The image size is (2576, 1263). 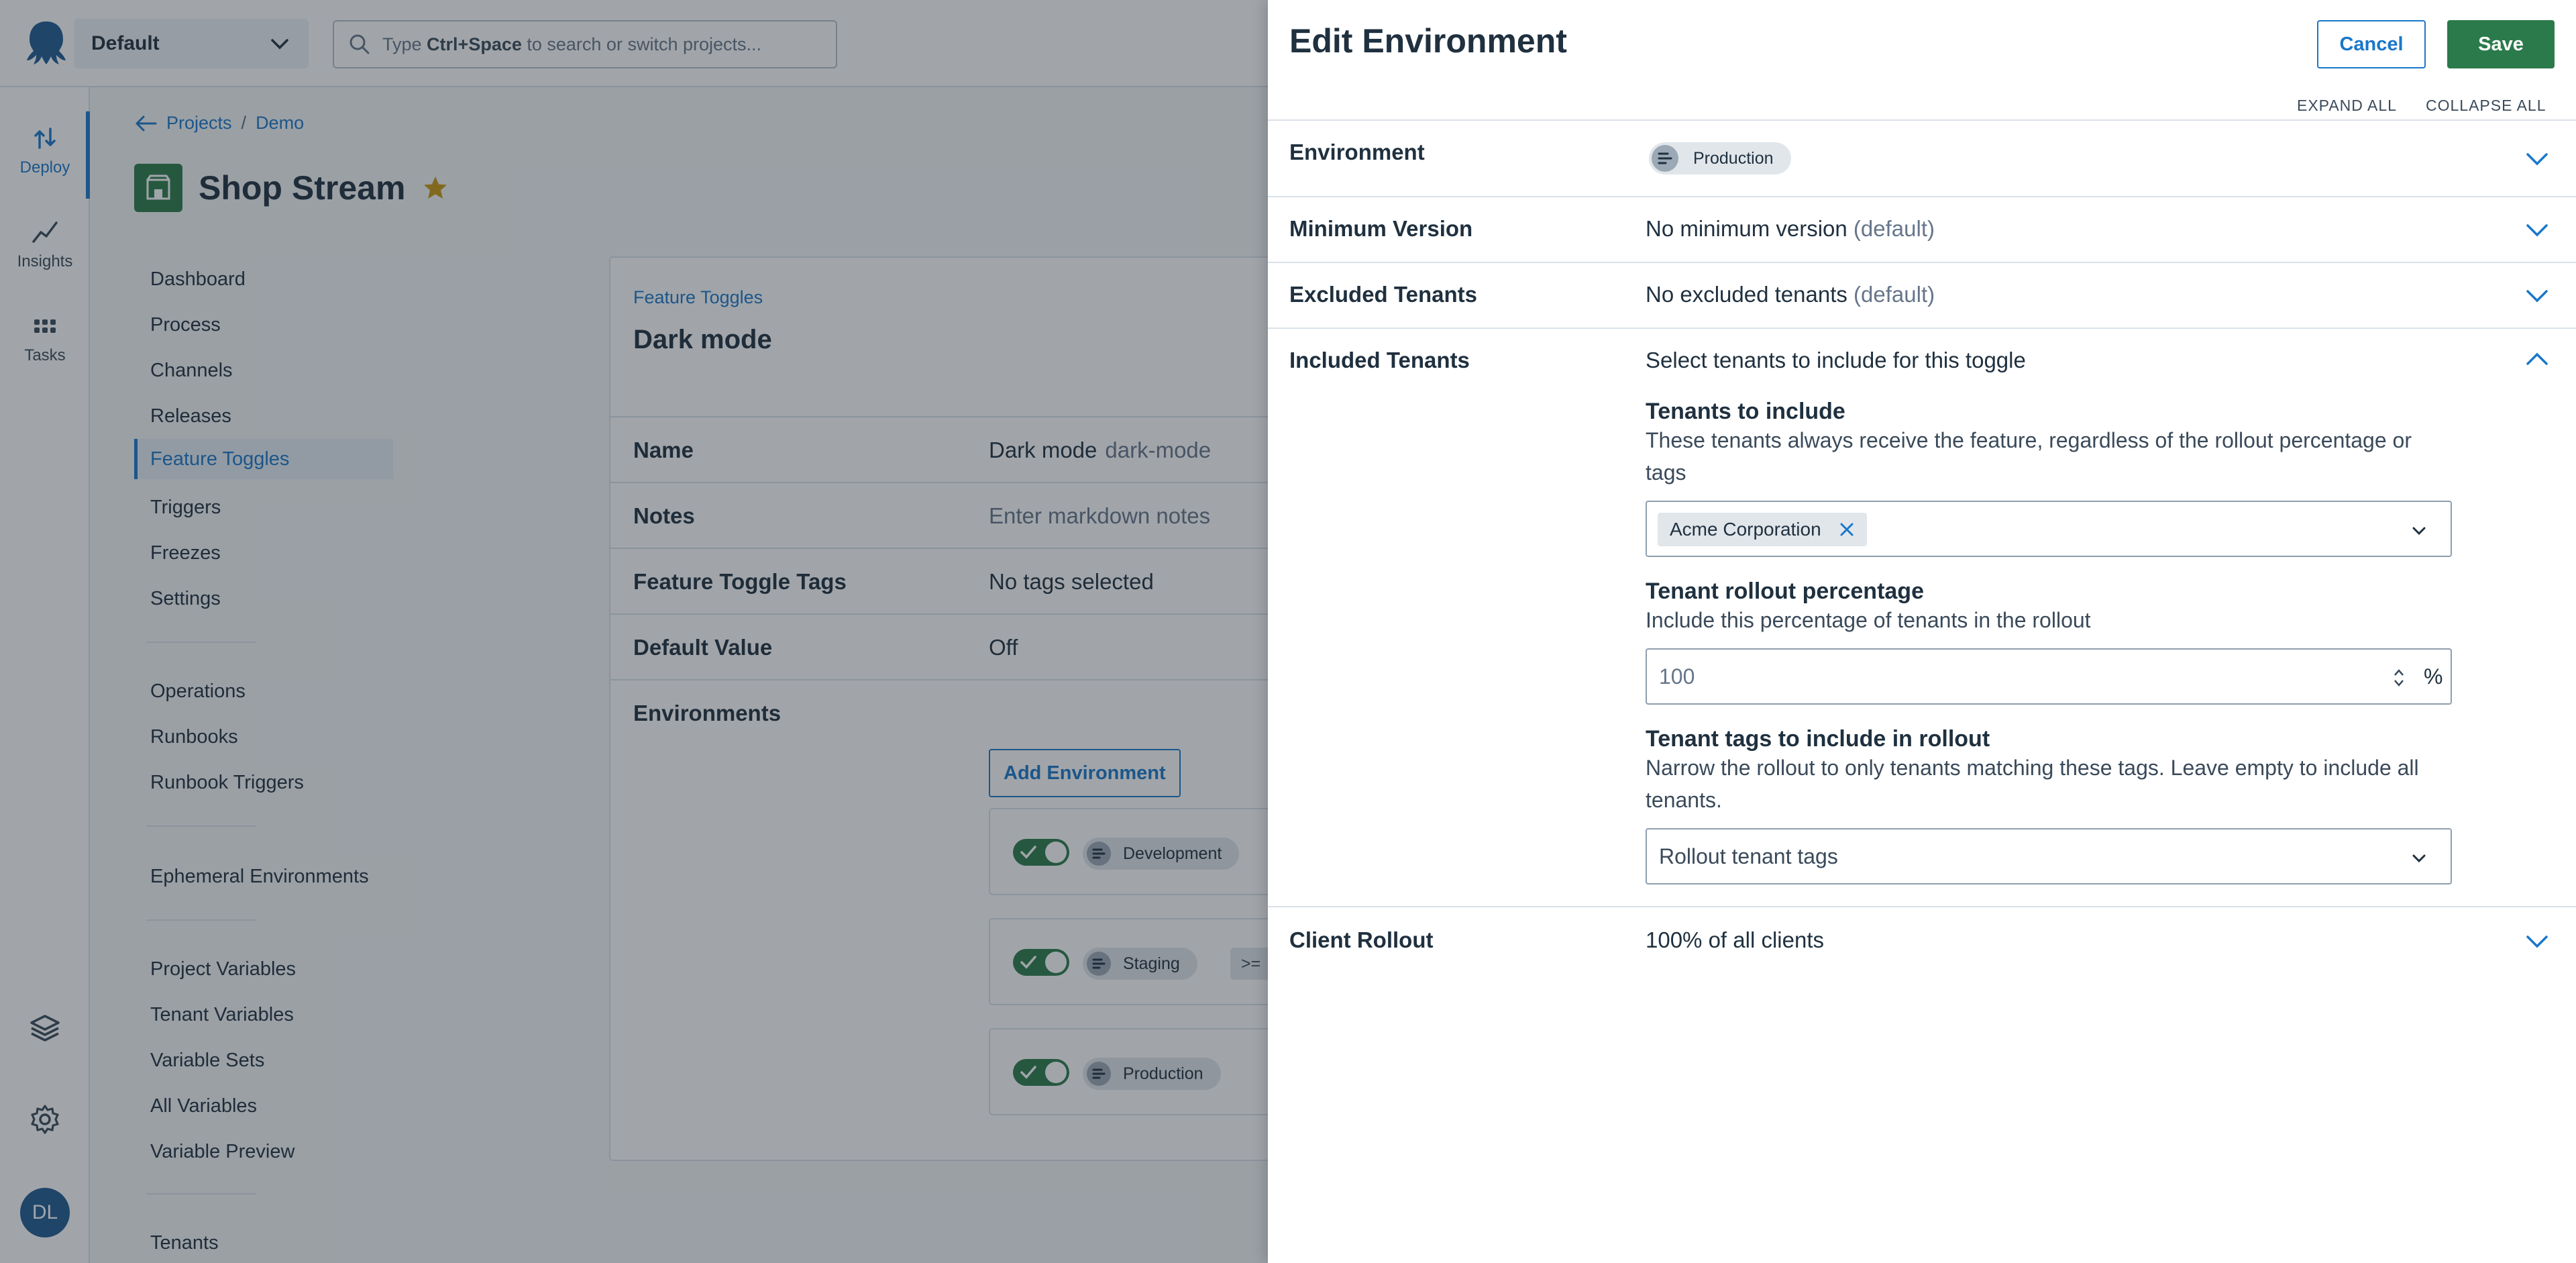 What do you see at coordinates (2049, 529) in the screenshot?
I see `tenants-multiselect: Acme Corporation` at bounding box center [2049, 529].